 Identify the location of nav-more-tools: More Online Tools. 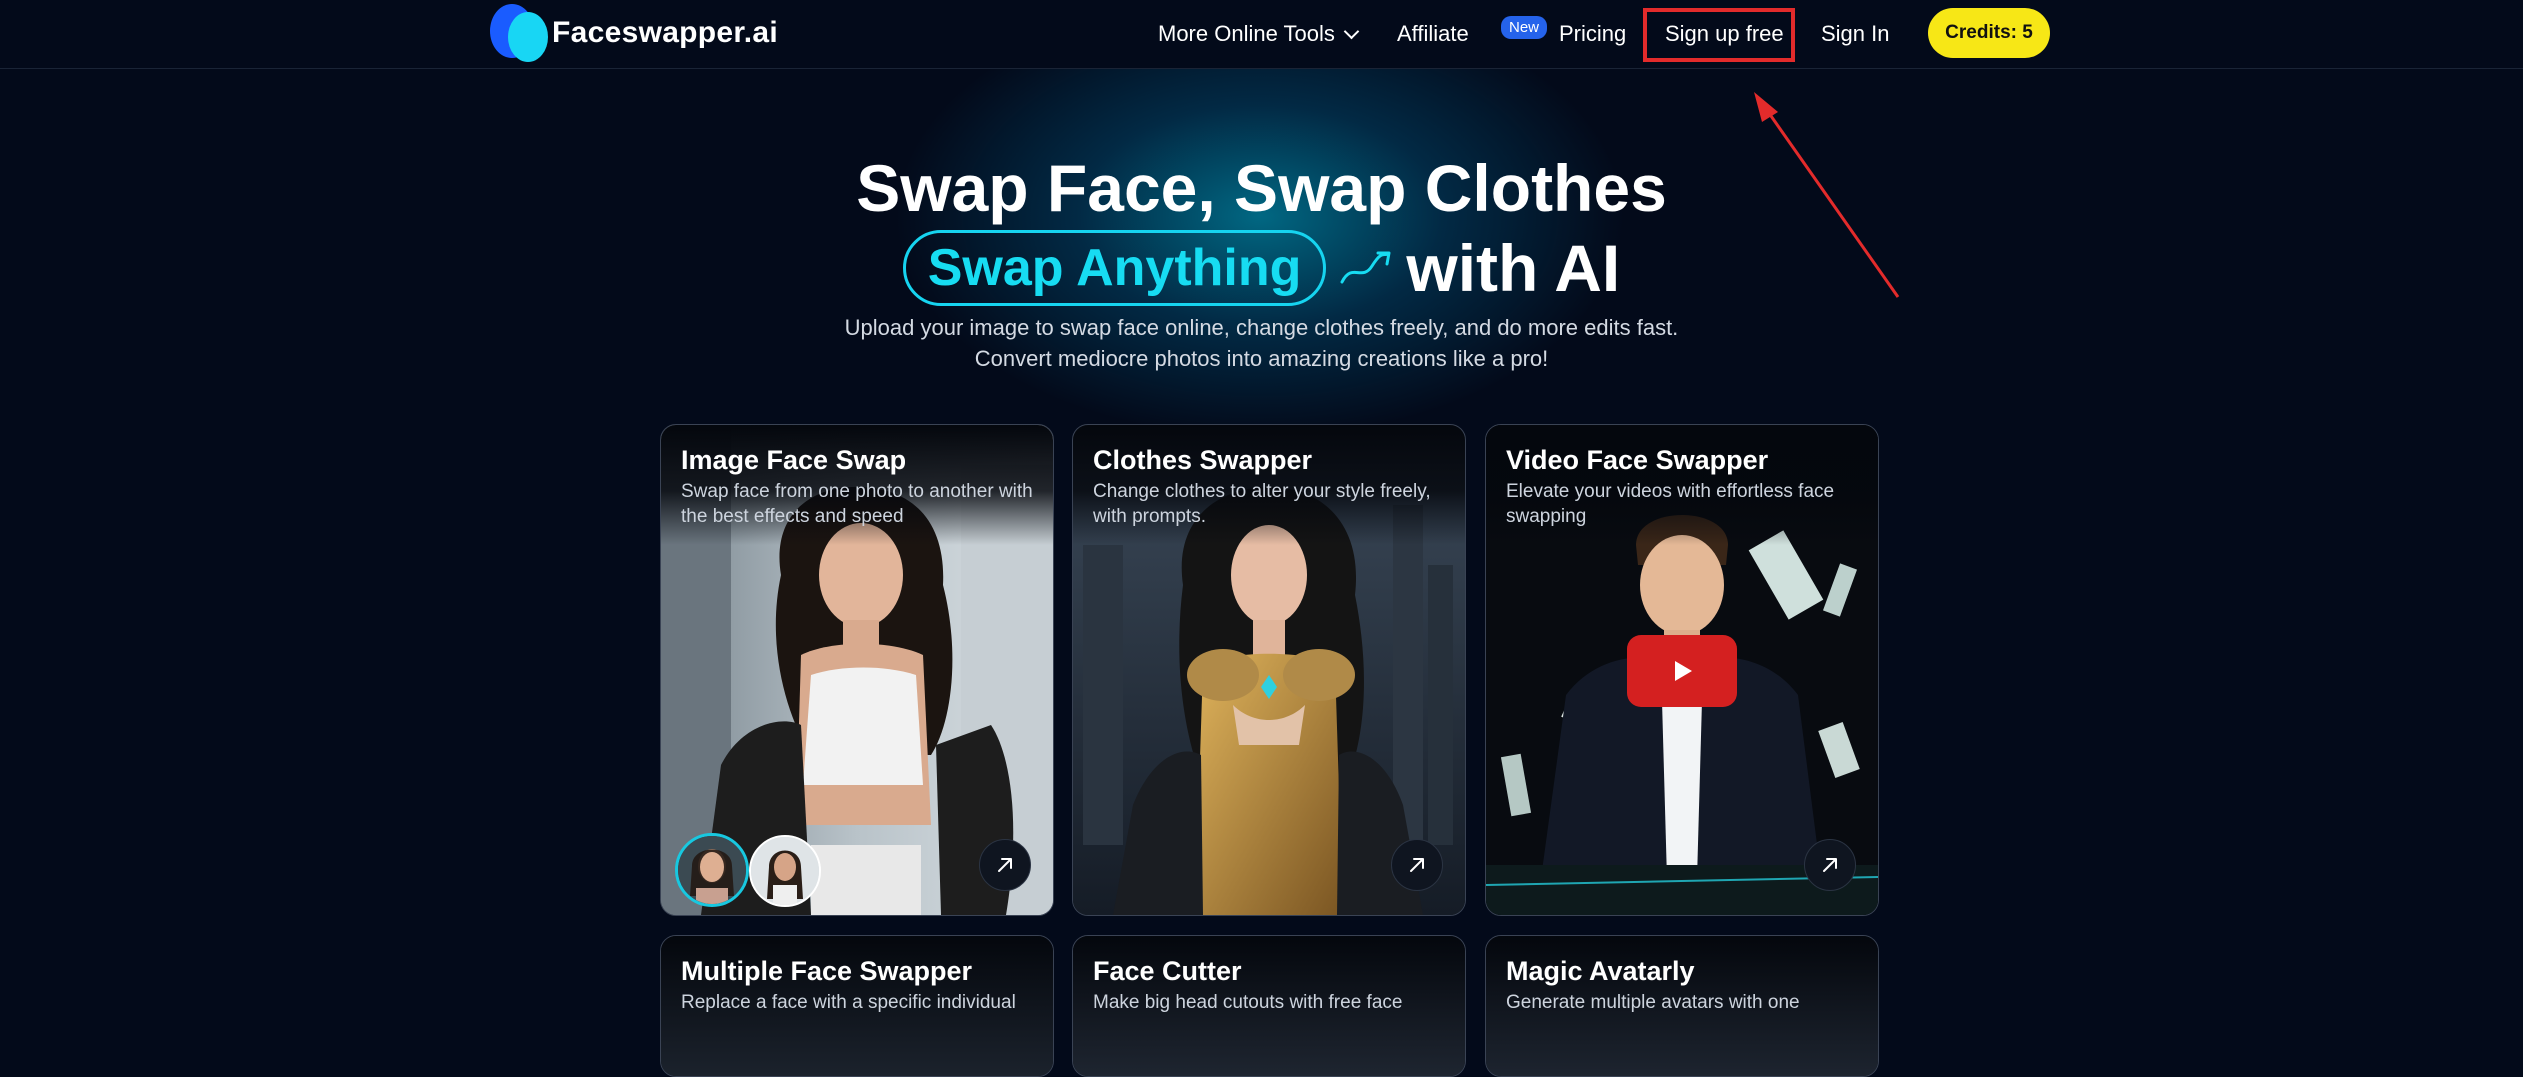
(1259, 34).